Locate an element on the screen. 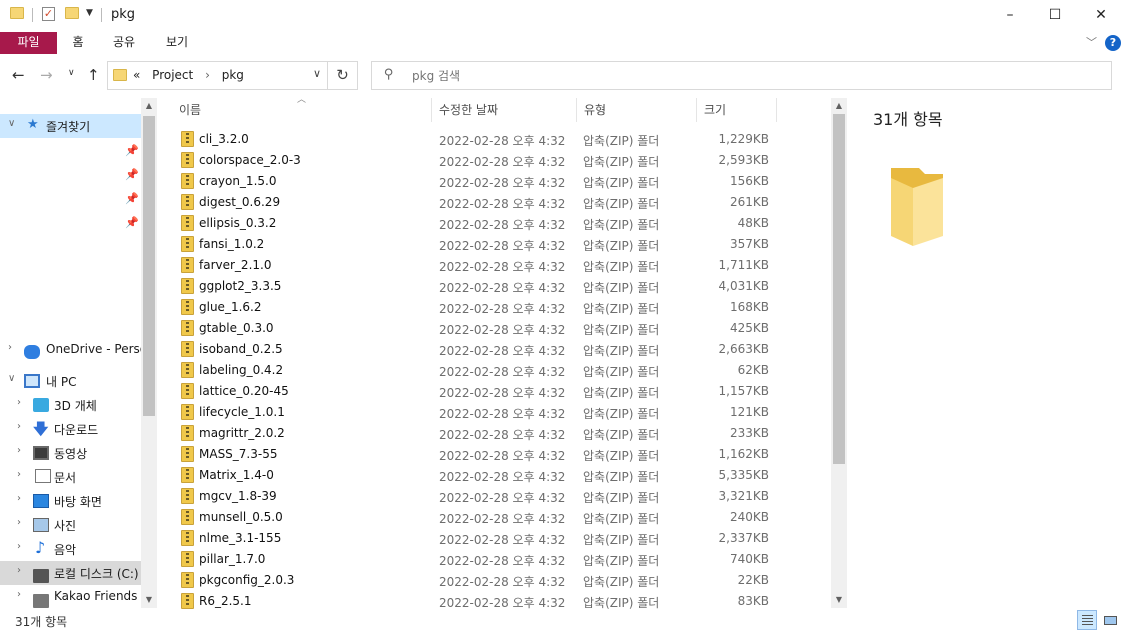 The height and width of the screenshot is (633, 1125). help-icon: ? is located at coordinates (1113, 43).